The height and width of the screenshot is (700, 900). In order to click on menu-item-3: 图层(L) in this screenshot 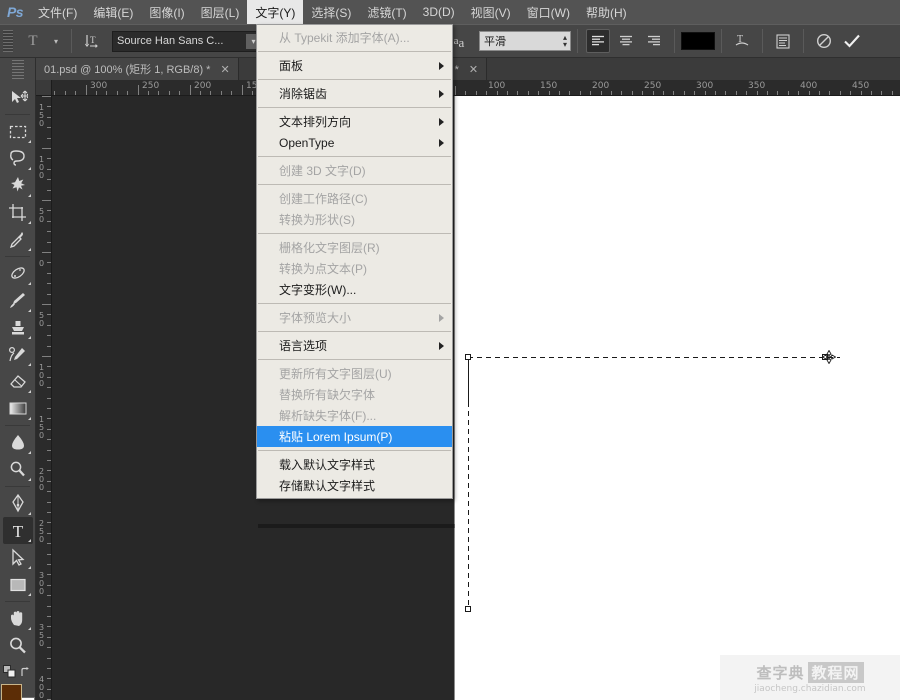, I will do `click(220, 12)`.